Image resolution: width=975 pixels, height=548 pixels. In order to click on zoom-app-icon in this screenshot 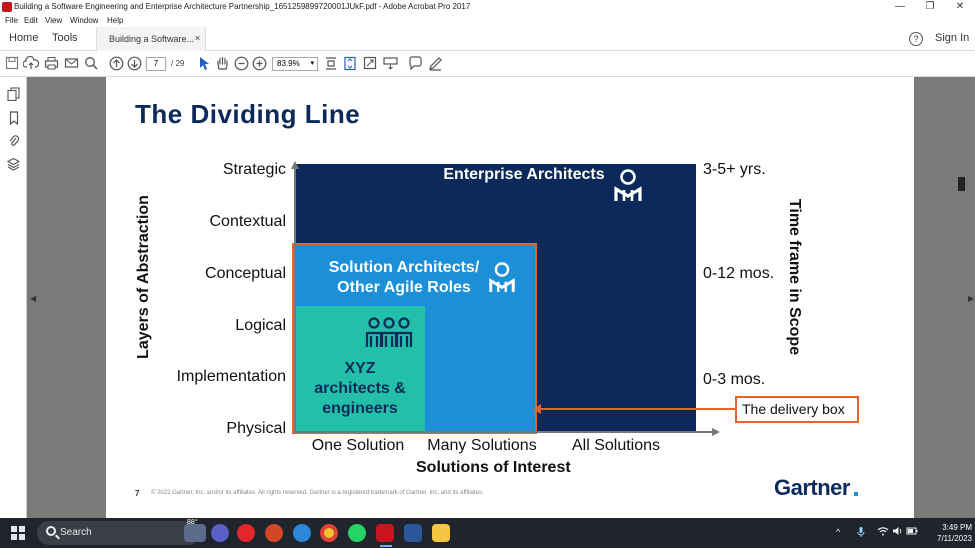, I will do `click(220, 533)`.